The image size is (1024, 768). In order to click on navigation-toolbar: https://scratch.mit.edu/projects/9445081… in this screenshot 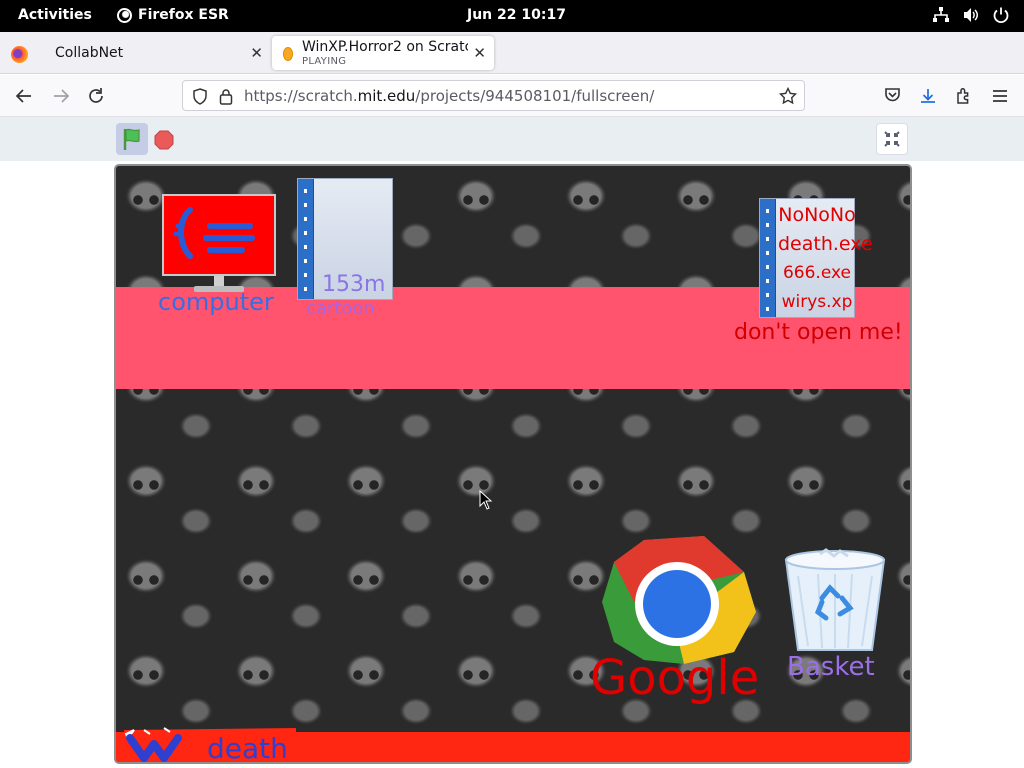, I will do `click(512, 96)`.